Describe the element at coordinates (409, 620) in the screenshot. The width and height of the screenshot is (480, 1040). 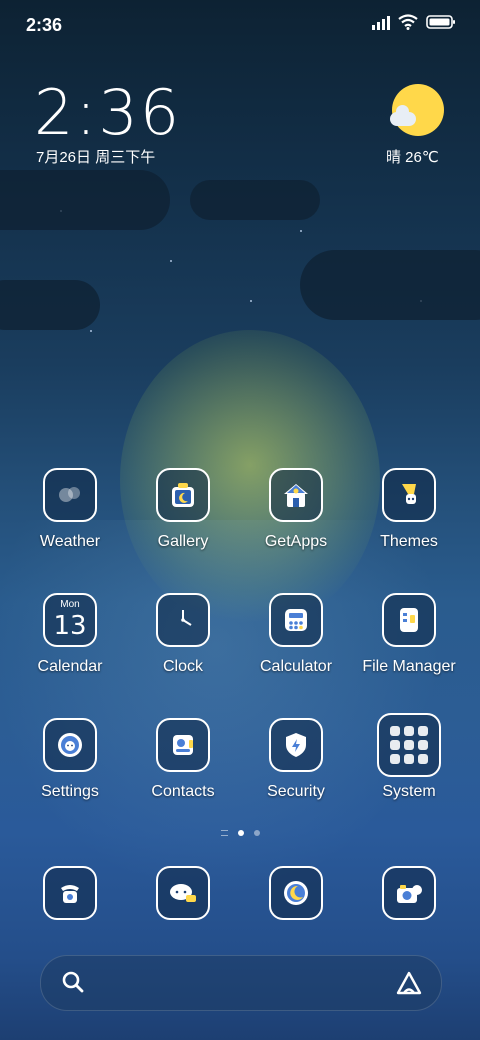
I see `file-manager-icon` at that location.